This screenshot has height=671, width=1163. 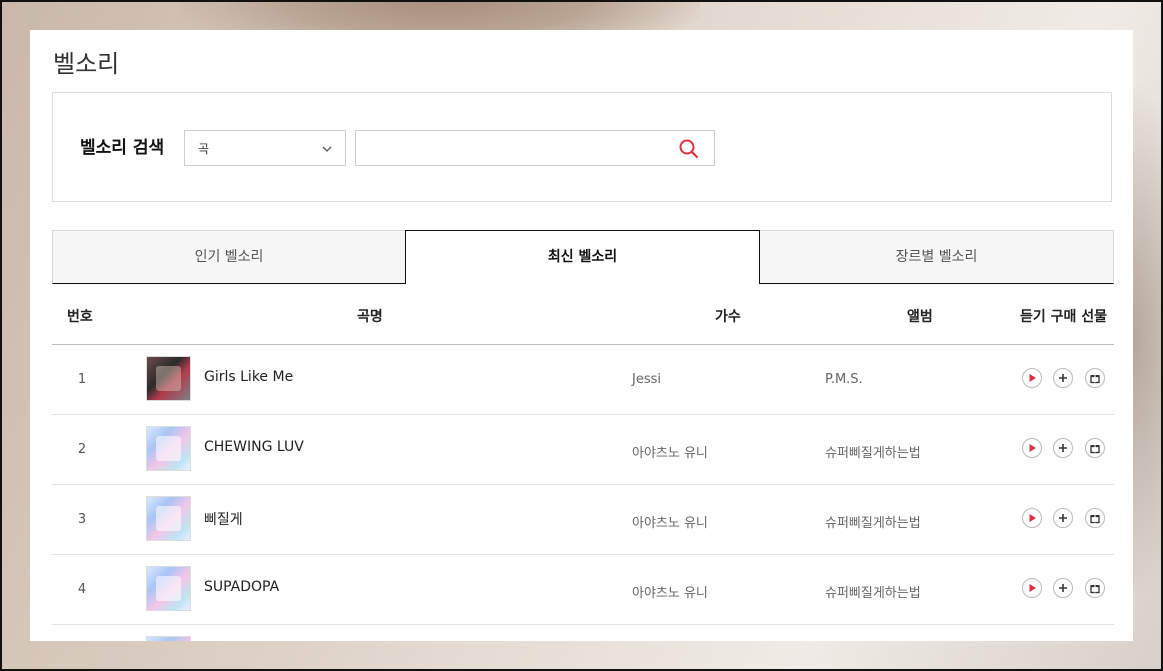 What do you see at coordinates (583, 380) in the screenshot?
I see `table-row: 1 Girls Like Me Jessi P.M.S.` at bounding box center [583, 380].